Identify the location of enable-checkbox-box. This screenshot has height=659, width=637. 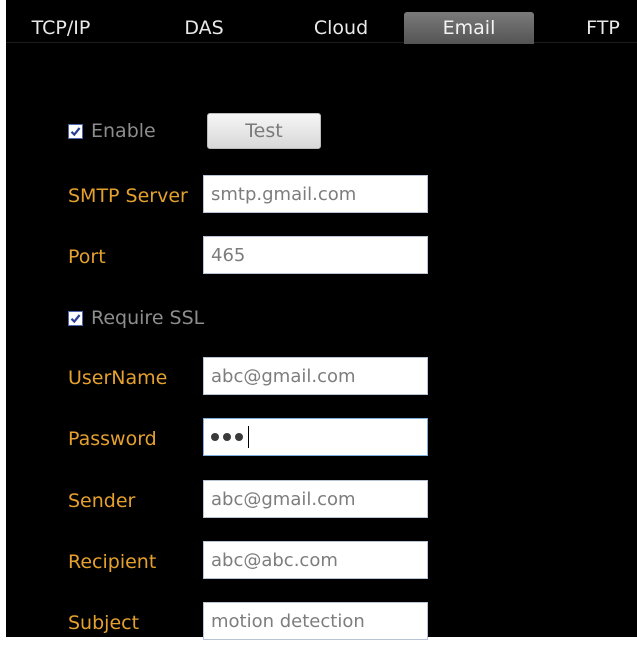
(75, 131).